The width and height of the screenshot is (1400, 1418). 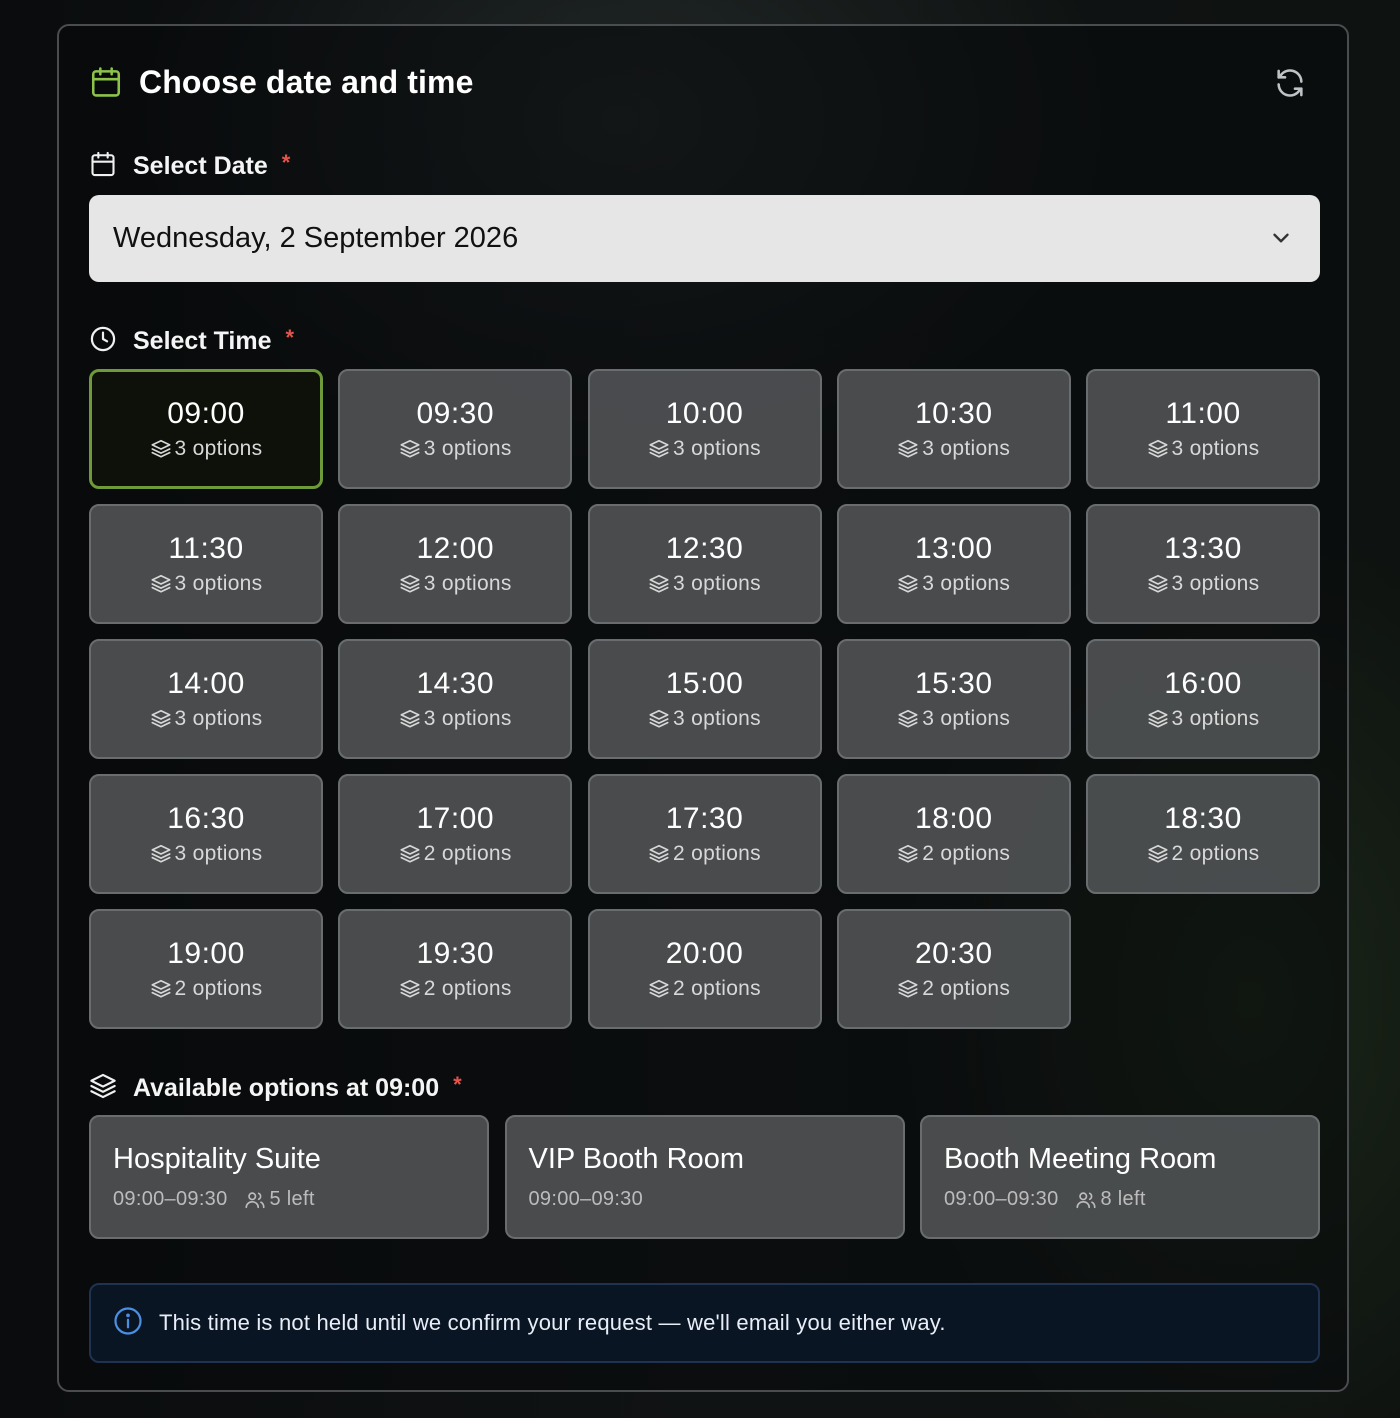 I want to click on time-slot-button: 12:00 3 options, so click(x=455, y=564).